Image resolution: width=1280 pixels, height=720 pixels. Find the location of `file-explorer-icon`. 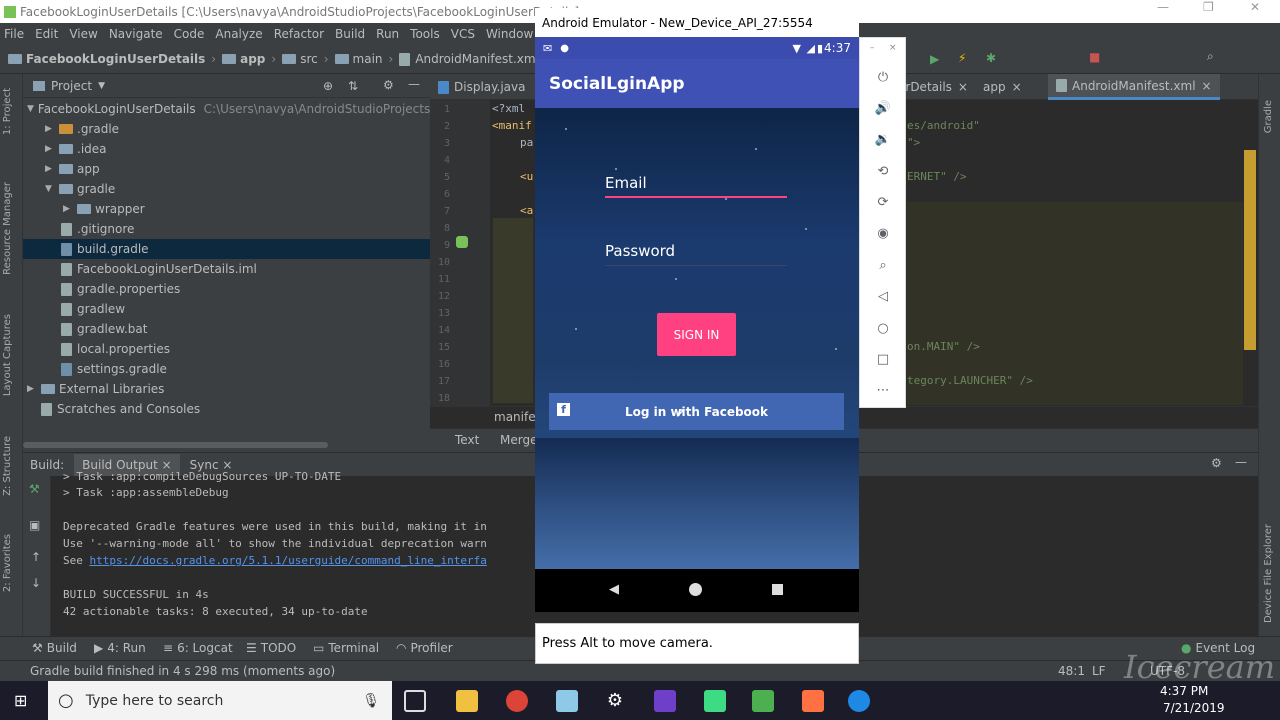

file-explorer-icon is located at coordinates (467, 701).